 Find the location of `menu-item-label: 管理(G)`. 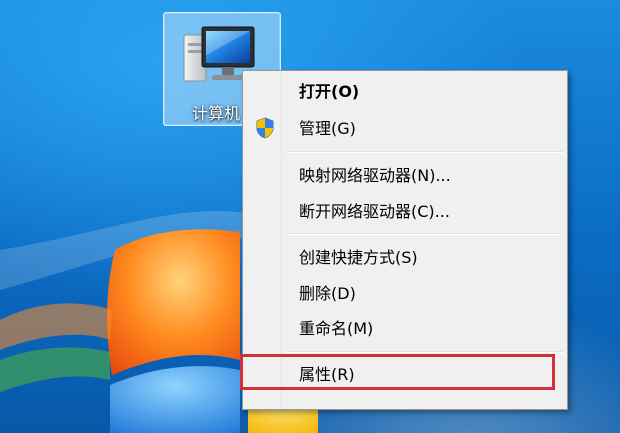

menu-item-label: 管理(G) is located at coordinates (327, 128).